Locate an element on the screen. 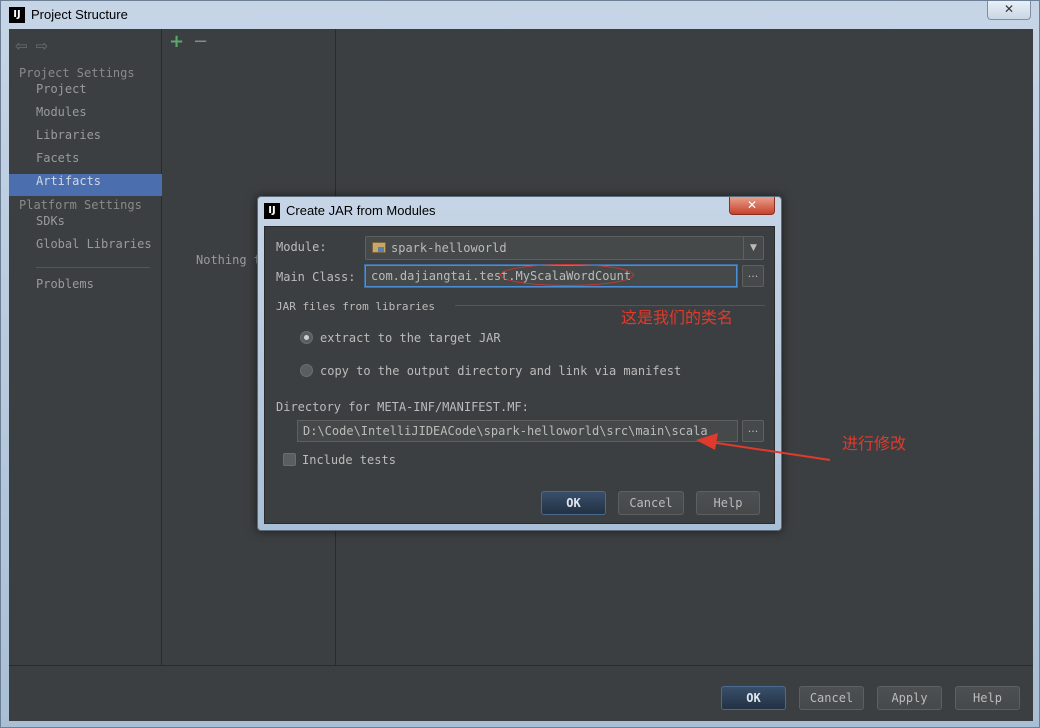 The width and height of the screenshot is (1040, 728). include-tests-checkbox is located at coordinates (289, 459).